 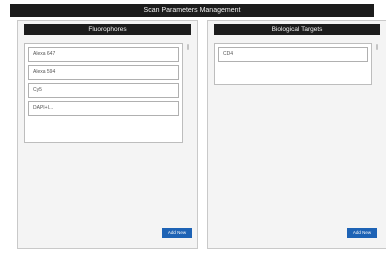 I want to click on biological-targets-scrollbar, so click(x=377, y=47).